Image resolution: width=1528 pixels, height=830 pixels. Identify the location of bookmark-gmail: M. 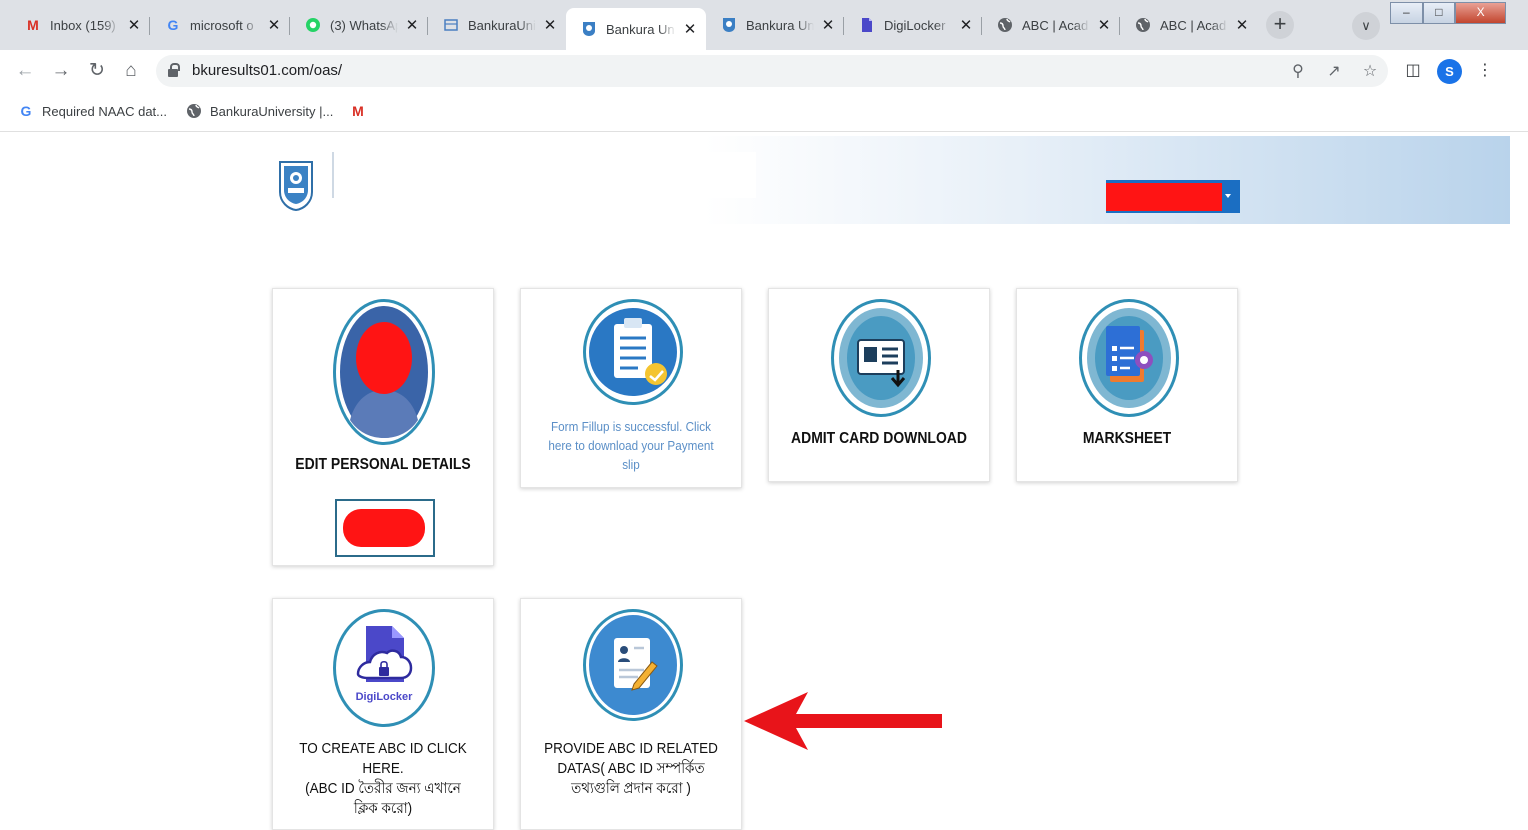
(362, 111).